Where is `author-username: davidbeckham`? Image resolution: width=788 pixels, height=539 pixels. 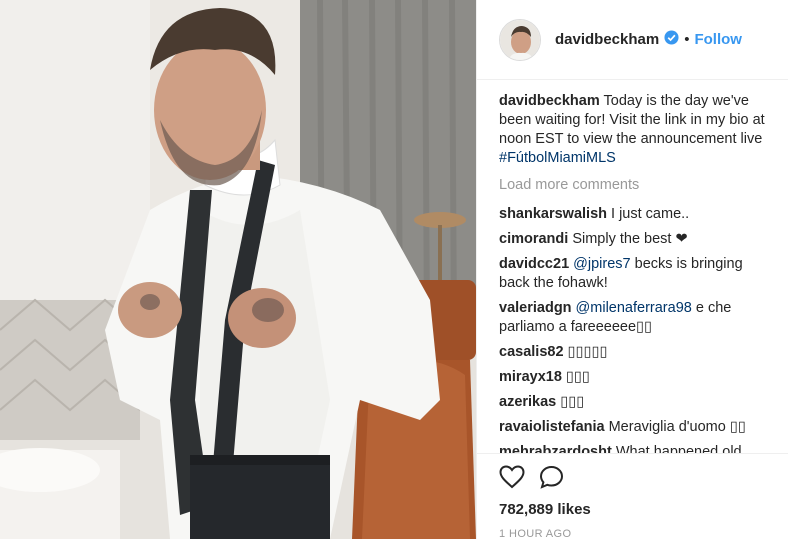 author-username: davidbeckham is located at coordinates (607, 39).